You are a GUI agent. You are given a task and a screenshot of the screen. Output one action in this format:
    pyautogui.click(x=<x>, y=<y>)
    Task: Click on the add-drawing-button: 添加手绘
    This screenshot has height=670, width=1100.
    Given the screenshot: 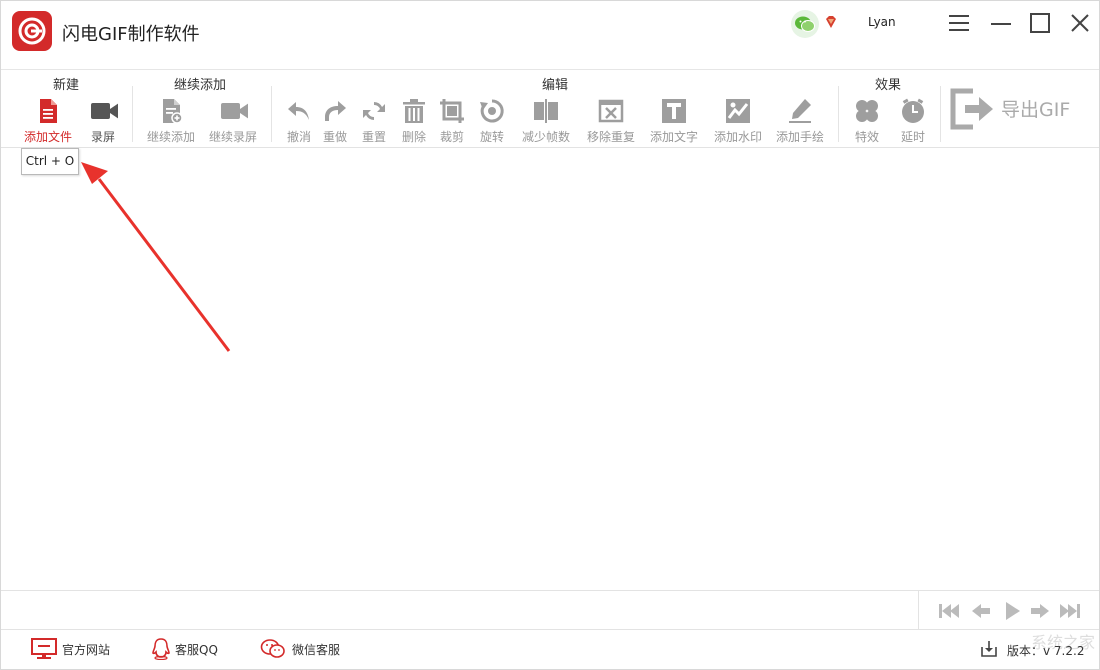 What is the action you would take?
    pyautogui.click(x=800, y=120)
    